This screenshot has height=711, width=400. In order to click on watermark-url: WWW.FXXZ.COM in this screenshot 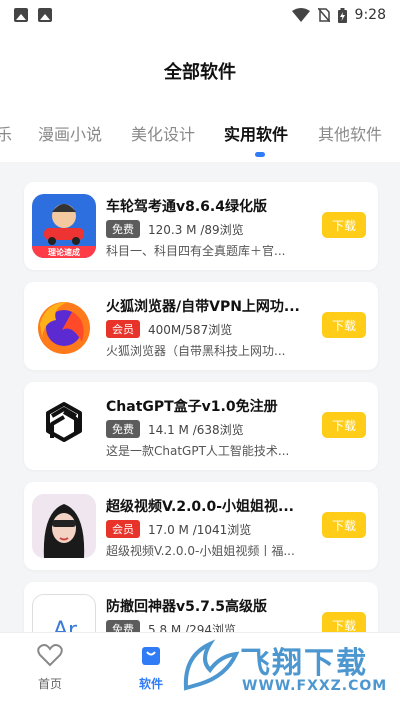, I will do `click(315, 686)`.